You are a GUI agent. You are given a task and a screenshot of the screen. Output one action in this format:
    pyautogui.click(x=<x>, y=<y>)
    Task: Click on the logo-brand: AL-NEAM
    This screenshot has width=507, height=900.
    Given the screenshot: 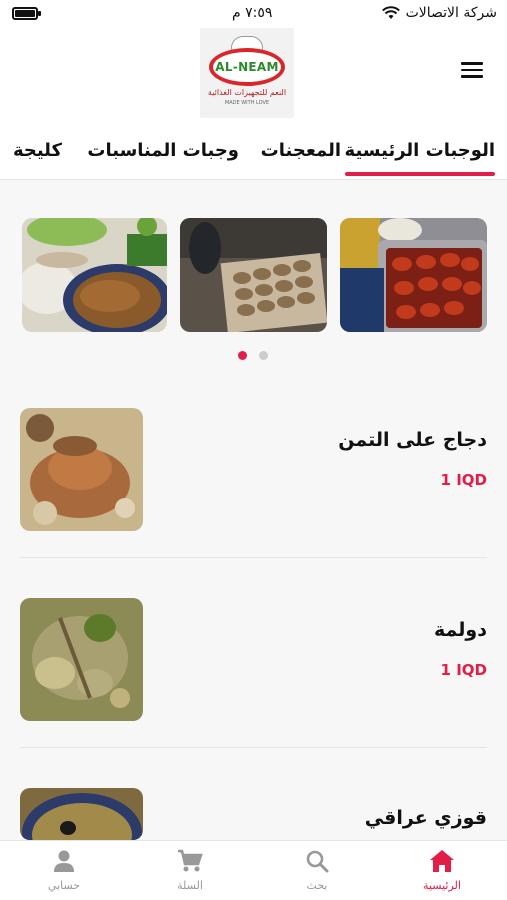 What is the action you would take?
    pyautogui.click(x=247, y=67)
    